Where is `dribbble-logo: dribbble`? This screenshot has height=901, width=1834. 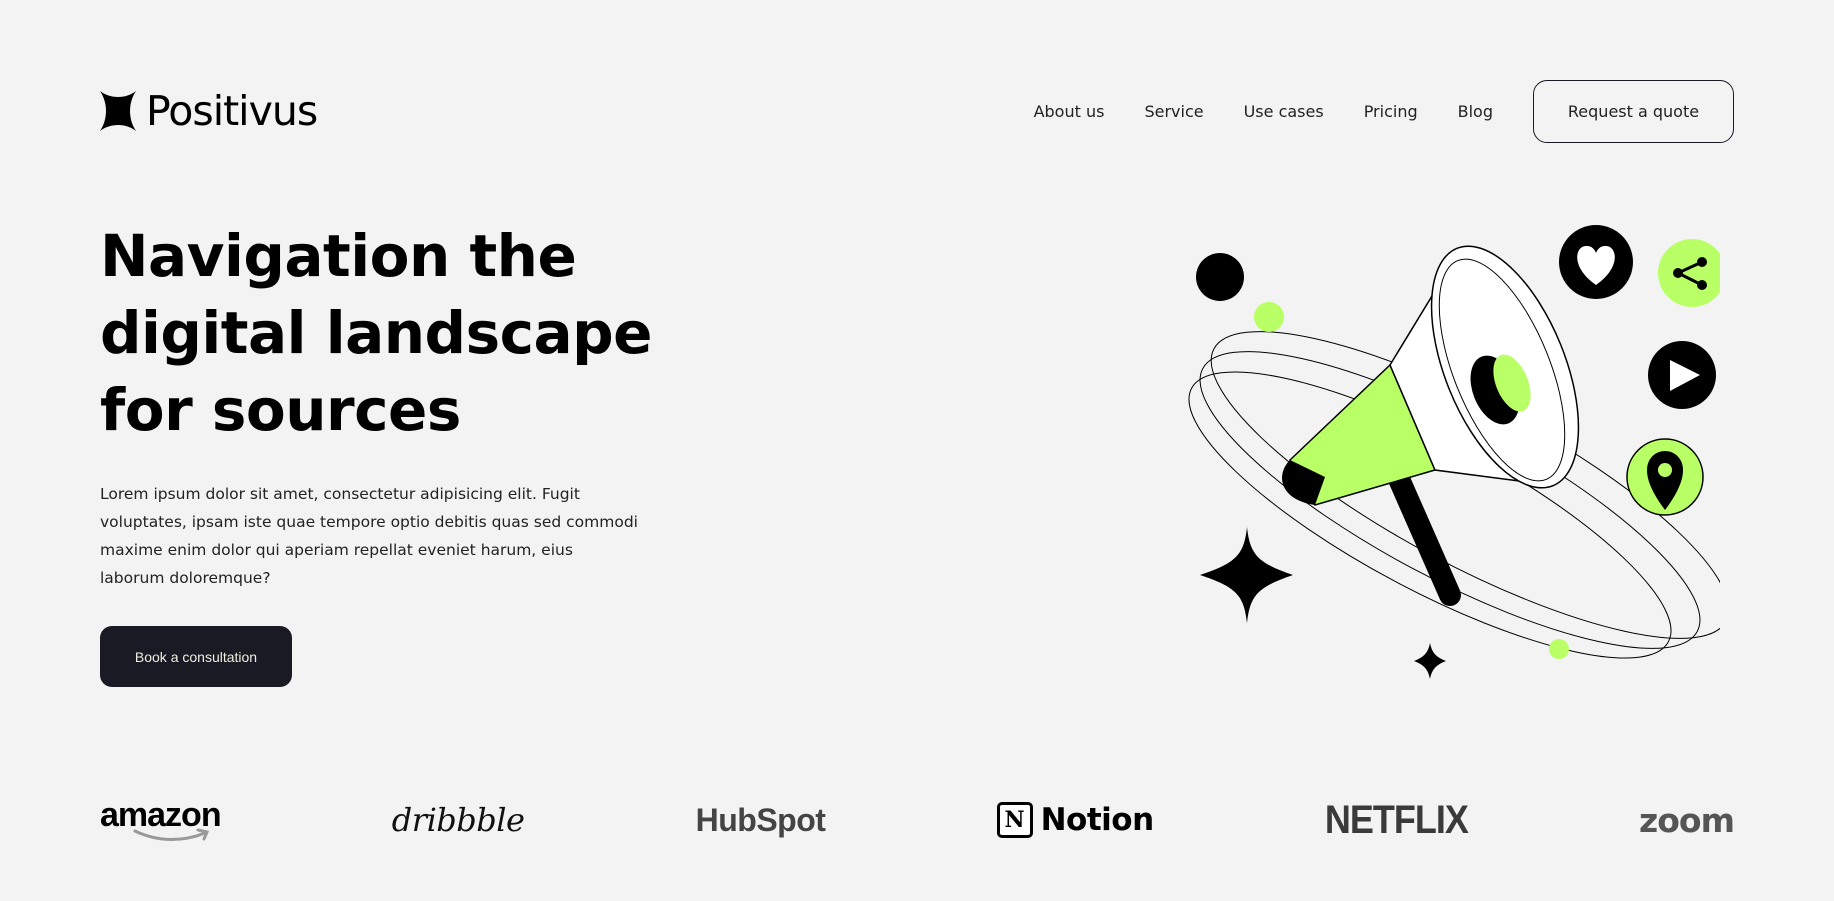 dribbble-logo: dribbble is located at coordinates (458, 820).